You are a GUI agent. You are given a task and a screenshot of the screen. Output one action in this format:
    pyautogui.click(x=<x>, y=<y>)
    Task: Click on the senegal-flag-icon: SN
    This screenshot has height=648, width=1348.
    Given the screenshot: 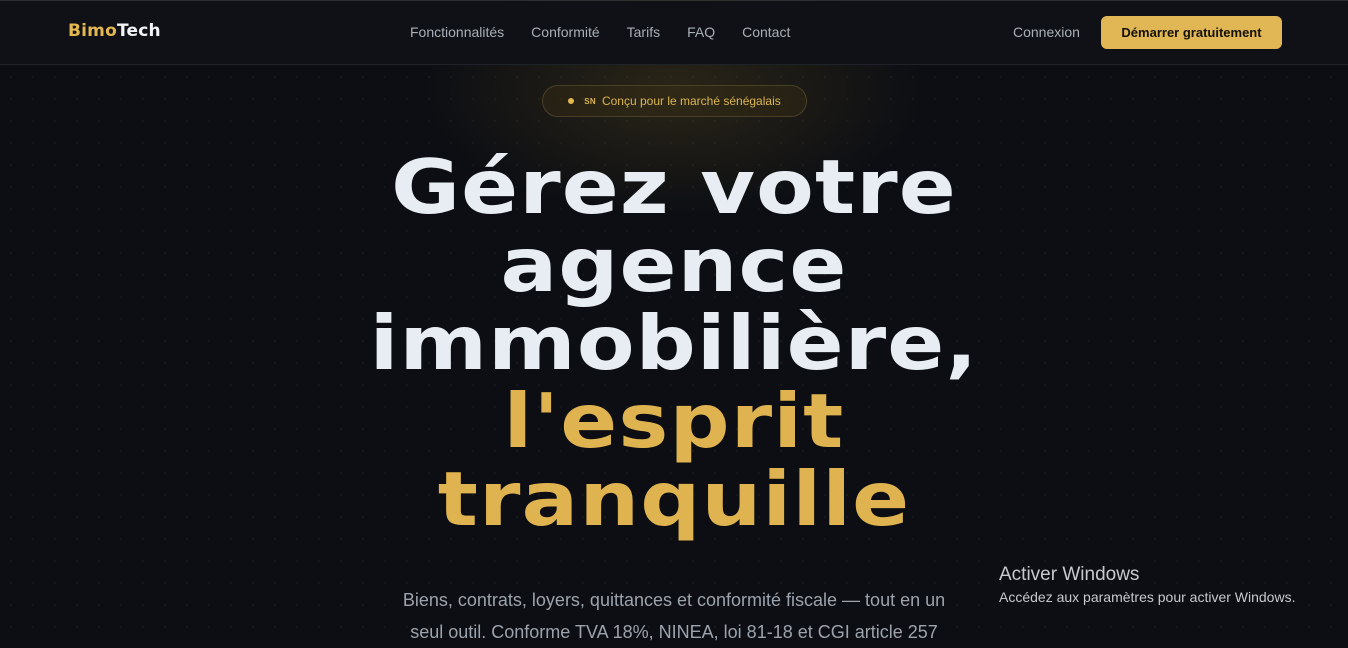 What is the action you would take?
    pyautogui.click(x=590, y=101)
    